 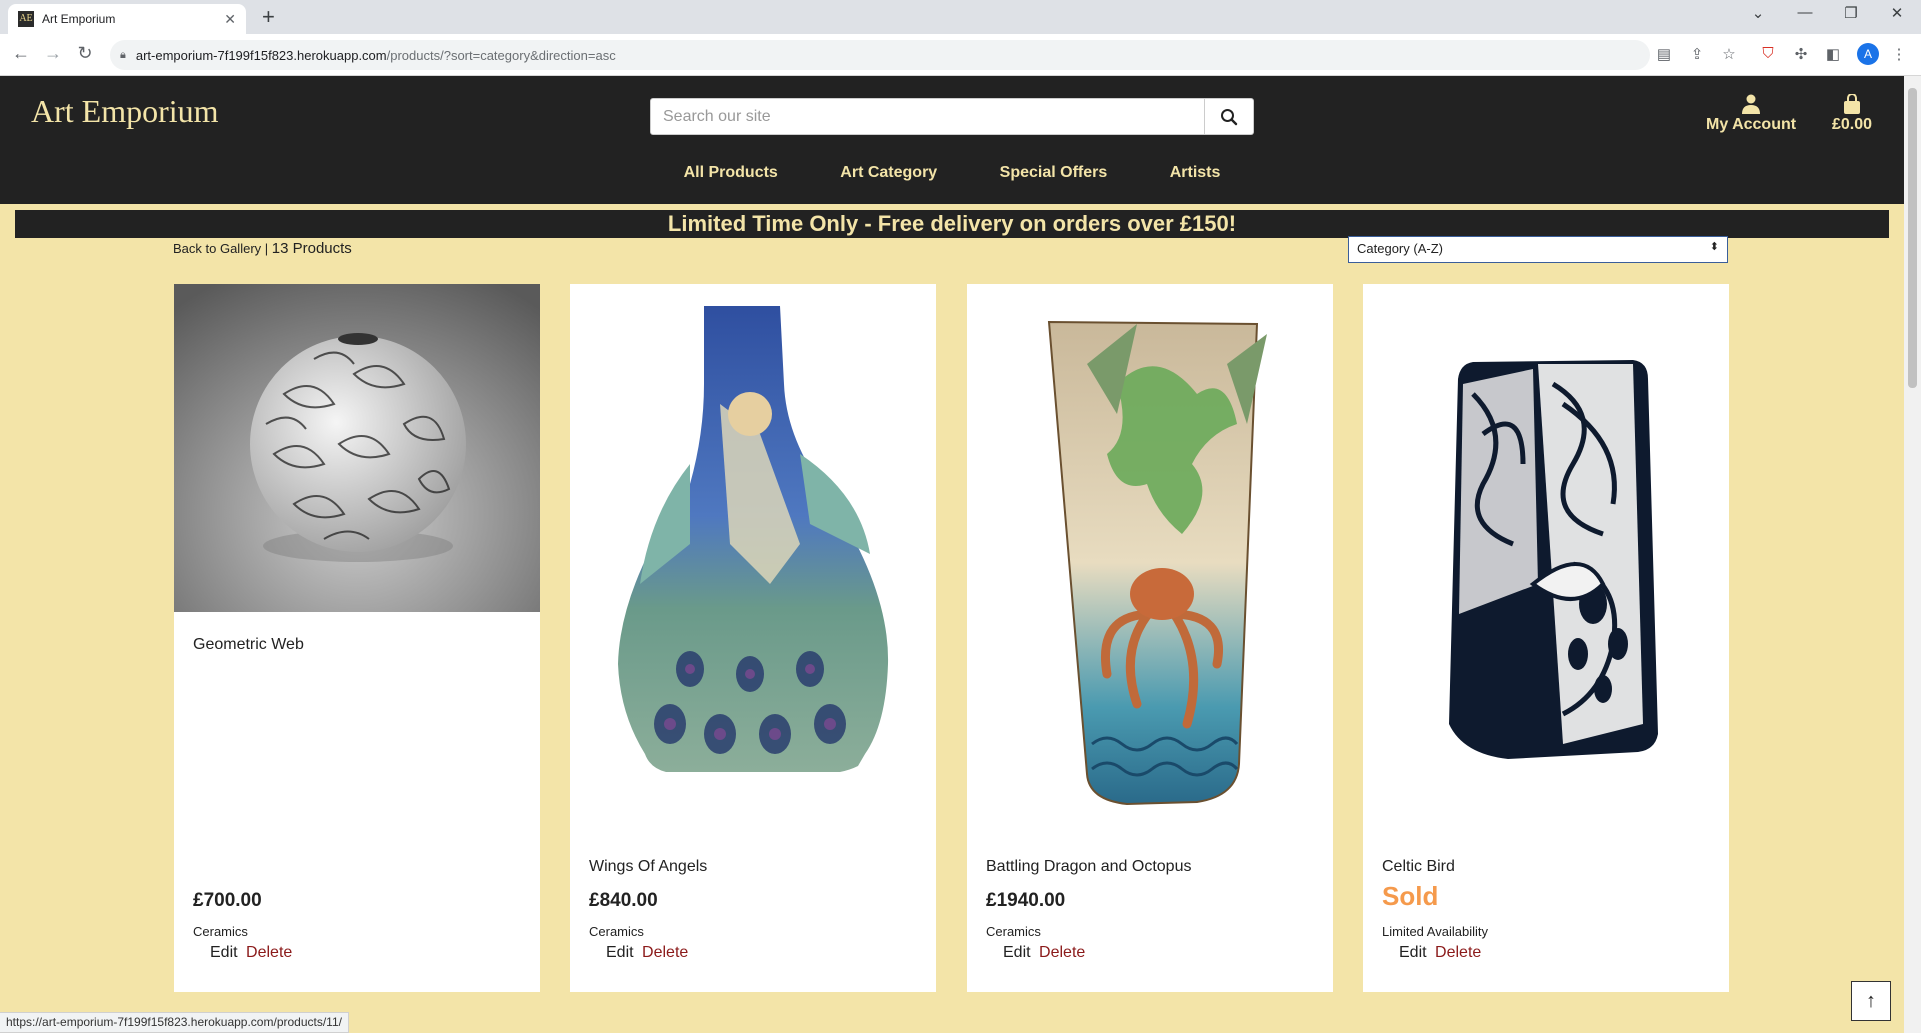 I want to click on product-count: 13 Products, so click(x=311, y=248).